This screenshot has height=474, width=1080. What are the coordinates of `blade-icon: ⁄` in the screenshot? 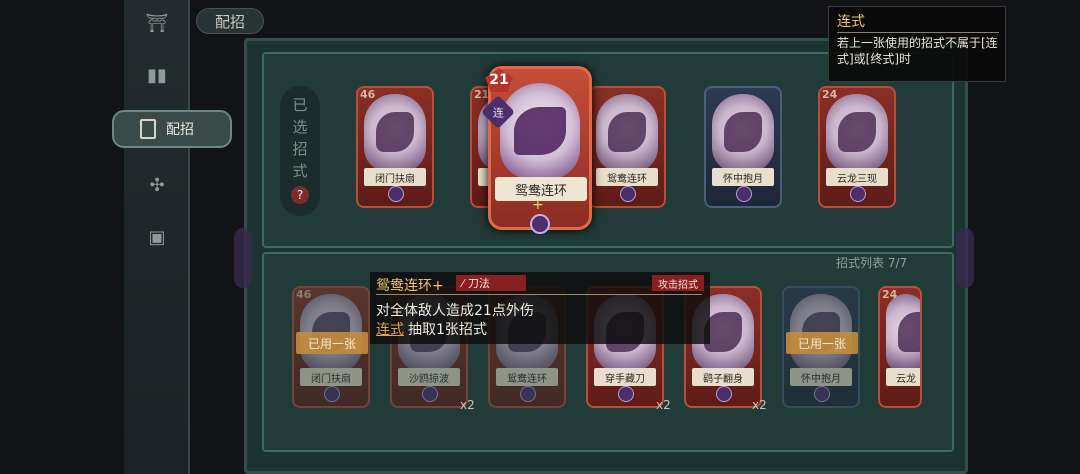 It's located at (463, 283).